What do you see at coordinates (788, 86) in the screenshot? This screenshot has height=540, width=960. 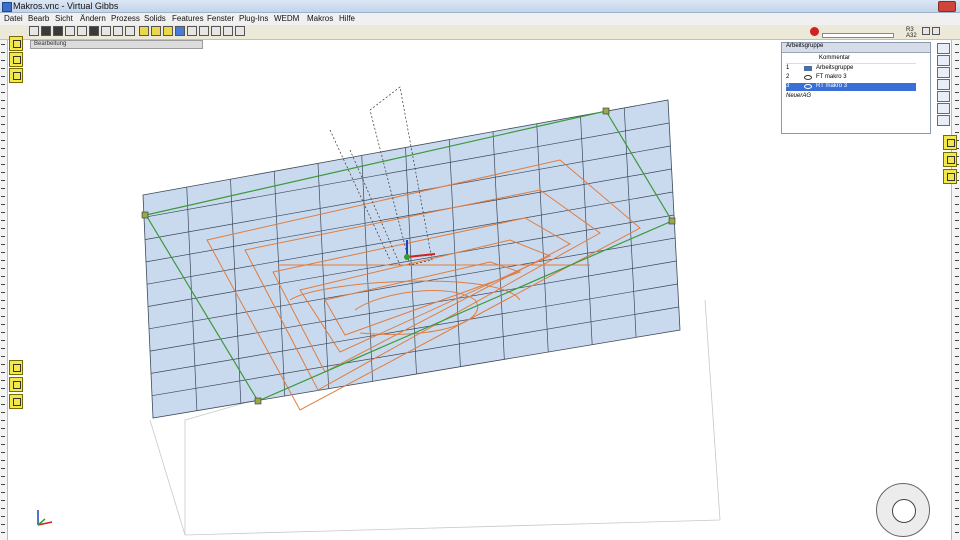 I see `row-number: 3` at bounding box center [788, 86].